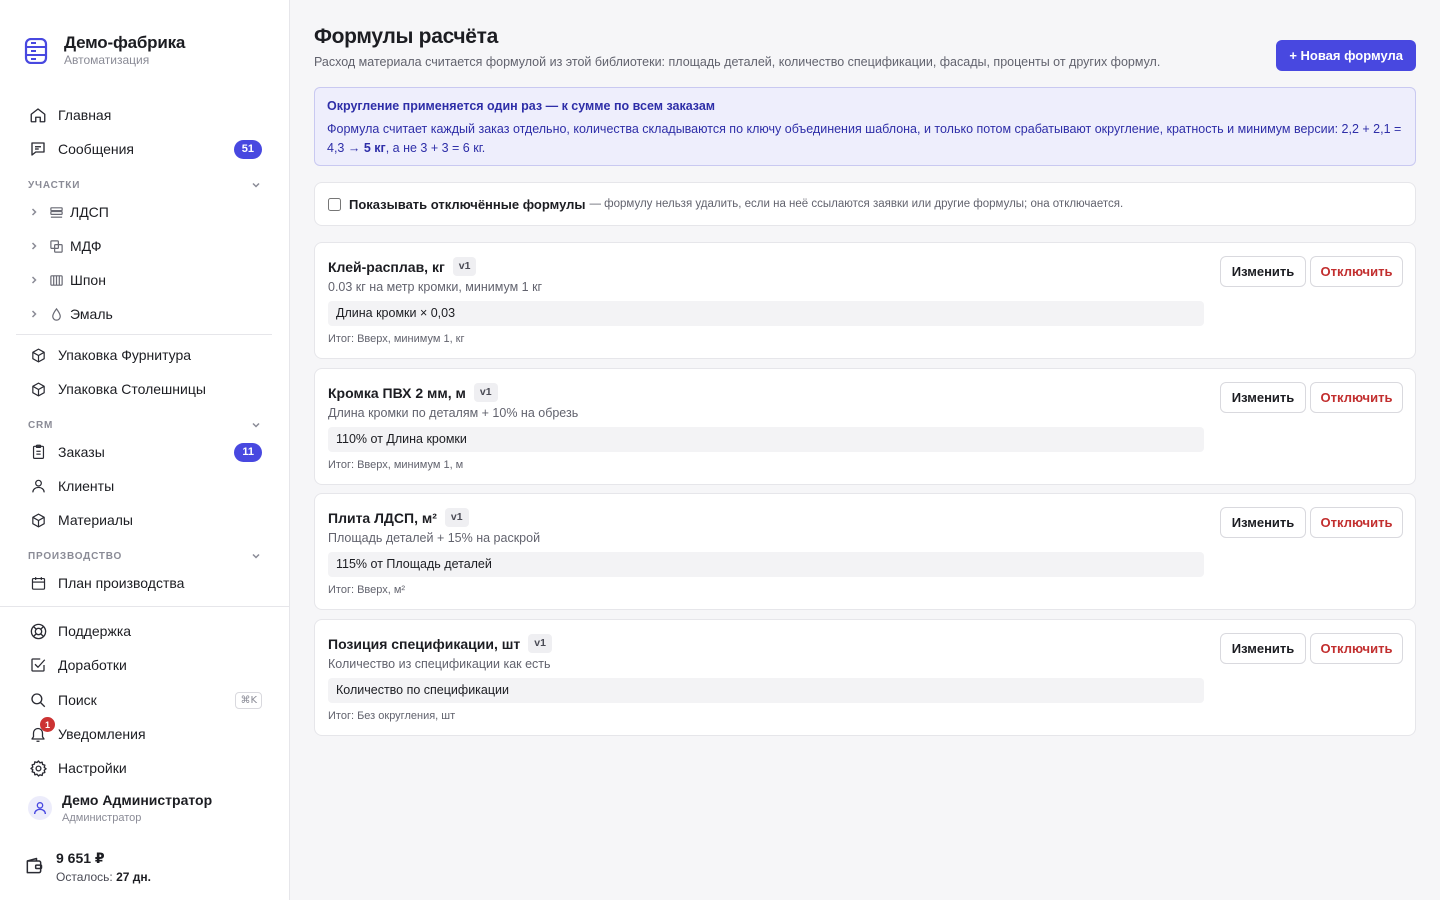  I want to click on user-profile: Демо Администратор Администратор, so click(120, 808).